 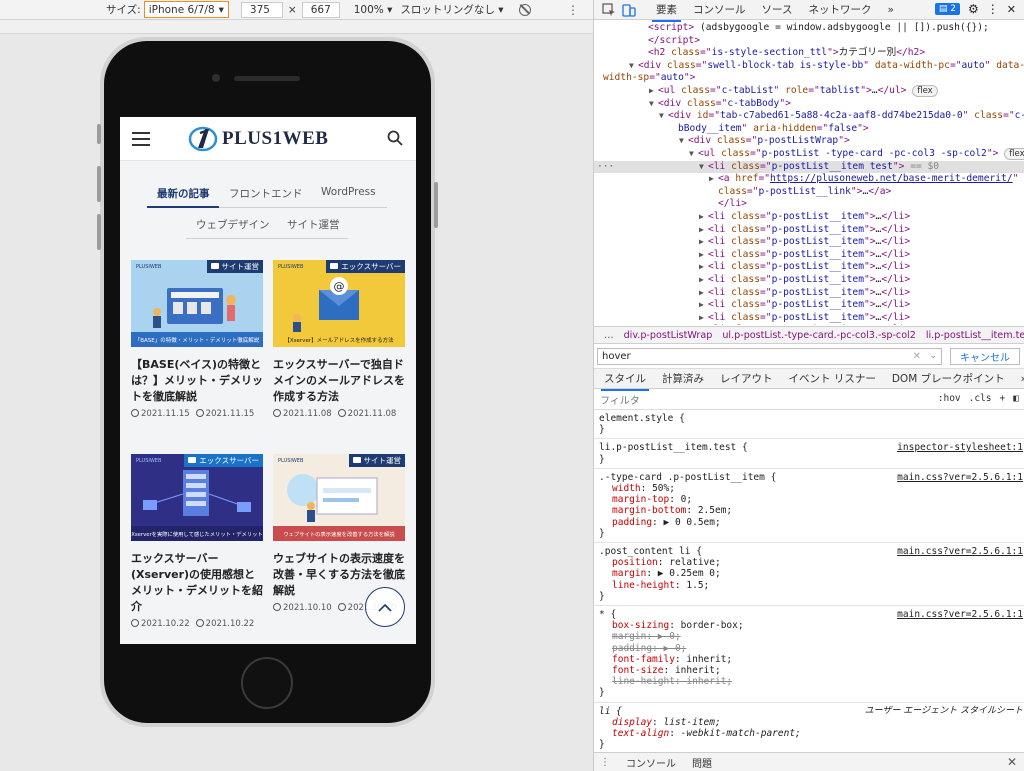 What do you see at coordinates (960, 447) in the screenshot?
I see `css-source-link: inspector-stylesheet:1` at bounding box center [960, 447].